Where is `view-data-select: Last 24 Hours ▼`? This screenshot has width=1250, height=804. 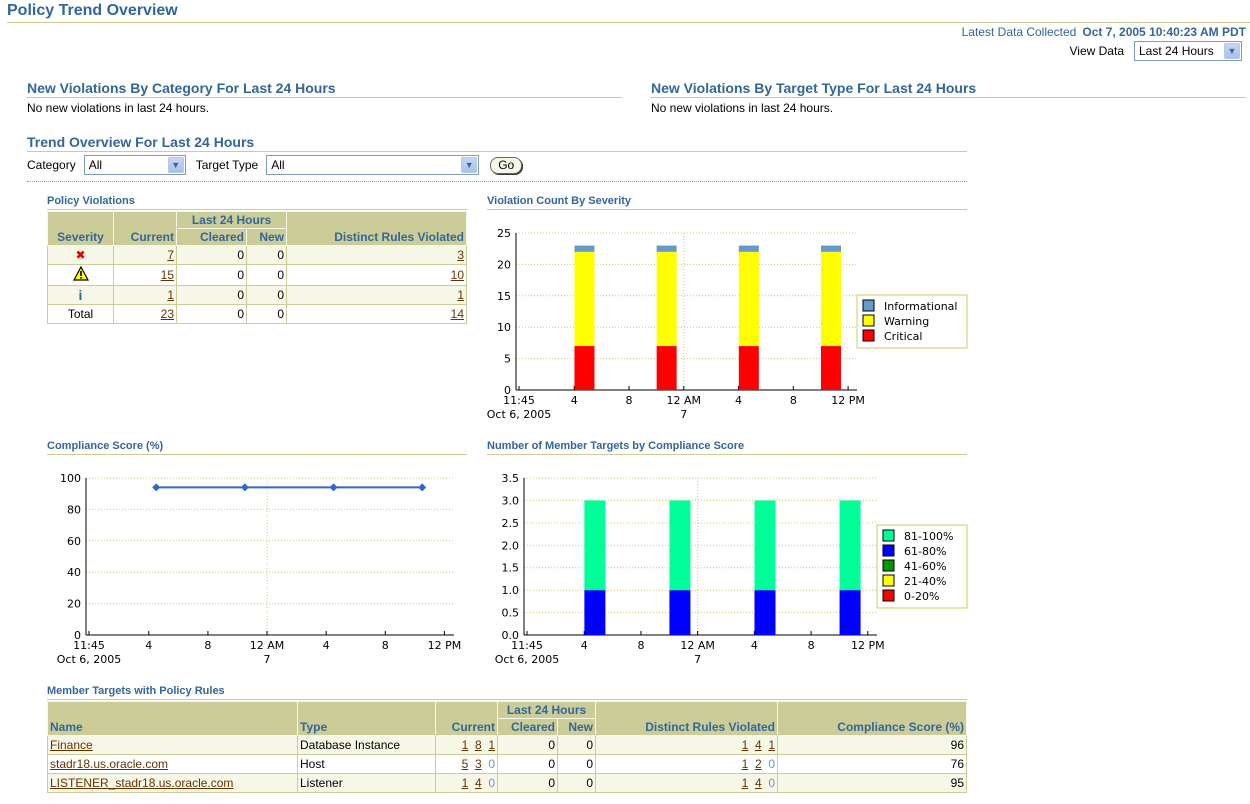
view-data-select: Last 24 Hours ▼ is located at coordinates (1188, 51).